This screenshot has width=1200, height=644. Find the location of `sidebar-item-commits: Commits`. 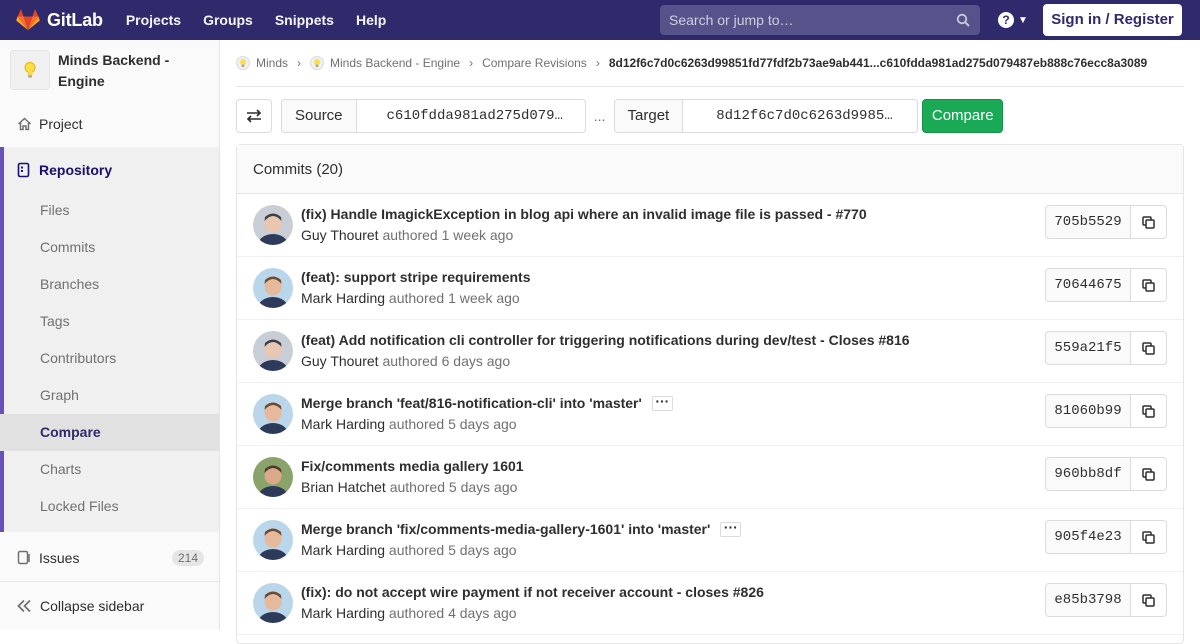

sidebar-item-commits: Commits is located at coordinates (111, 247).